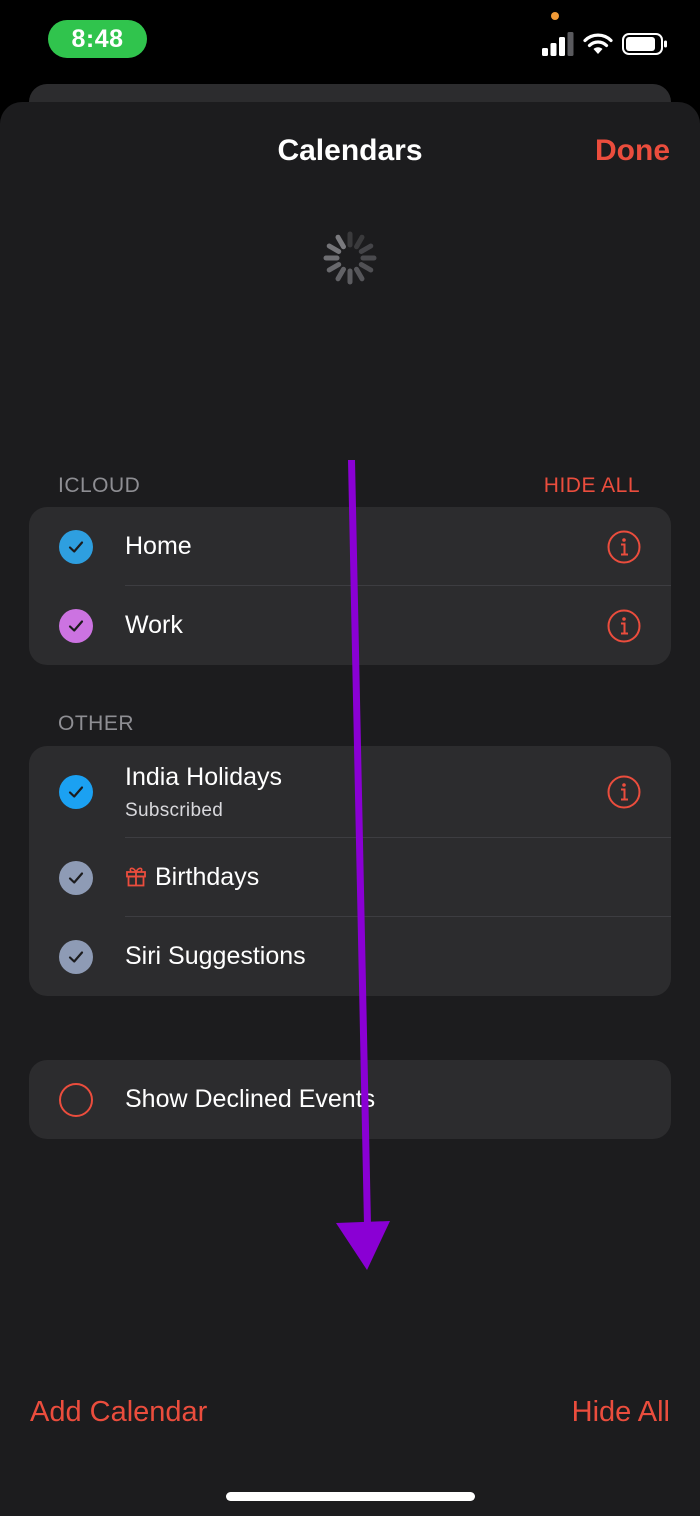 This screenshot has width=700, height=1516. Describe the element at coordinates (76, 1099) in the screenshot. I see `unchecked-circle-icon` at that location.